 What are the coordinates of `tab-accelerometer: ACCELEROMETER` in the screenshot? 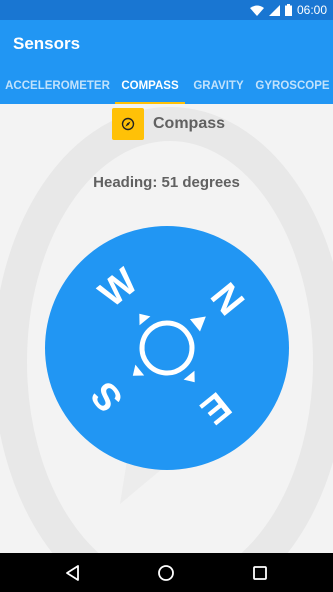 It's located at (57, 86).